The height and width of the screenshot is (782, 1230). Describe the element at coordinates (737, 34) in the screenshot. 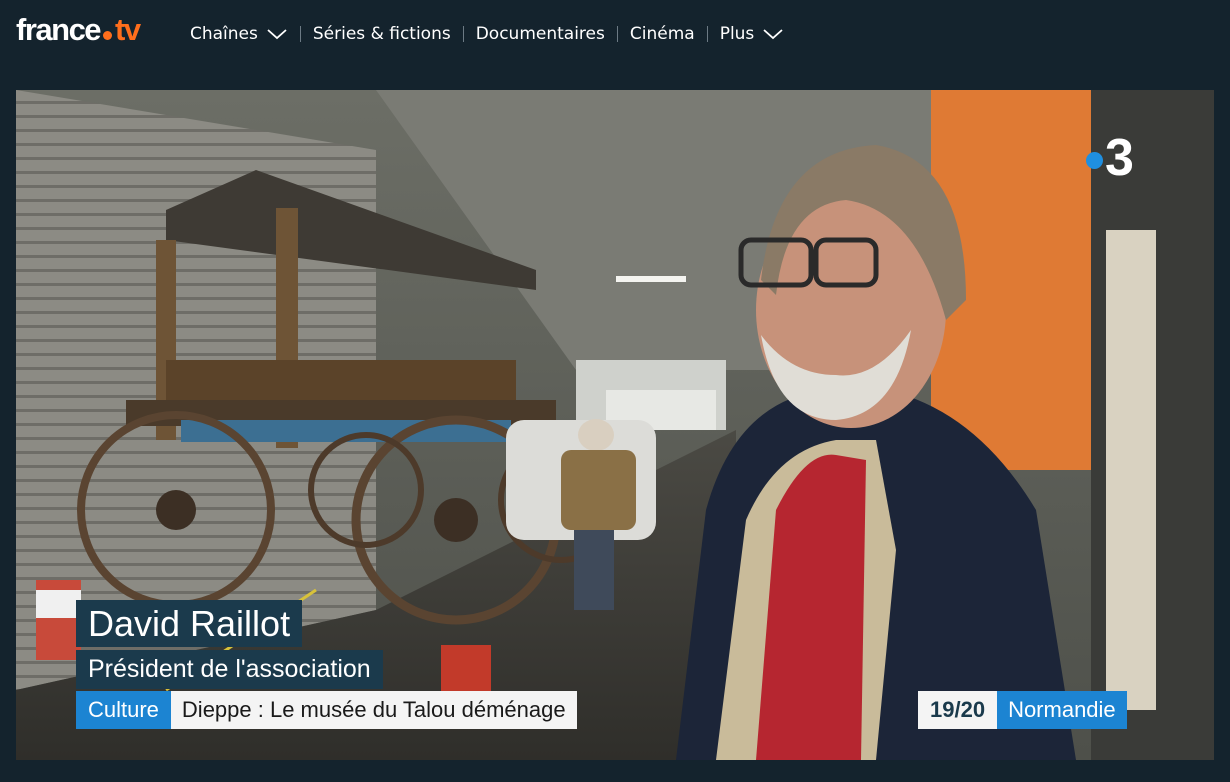

I see `nav-label: Plus` at that location.